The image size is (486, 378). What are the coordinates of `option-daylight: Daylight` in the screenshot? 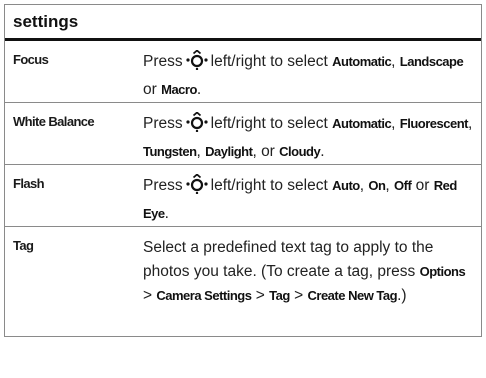 It's located at (229, 151).